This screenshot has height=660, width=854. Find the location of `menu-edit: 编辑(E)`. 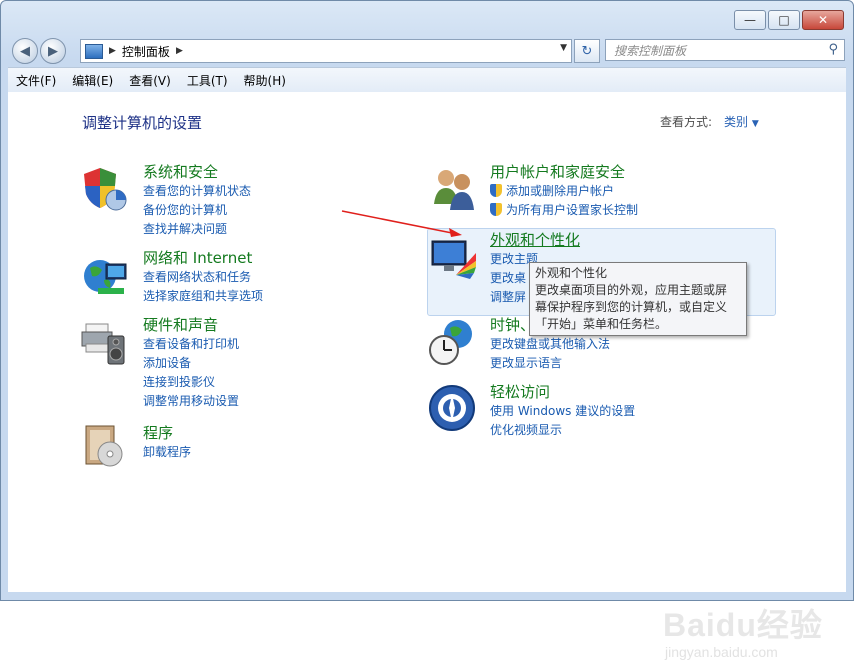

menu-edit: 编辑(E) is located at coordinates (92, 80).